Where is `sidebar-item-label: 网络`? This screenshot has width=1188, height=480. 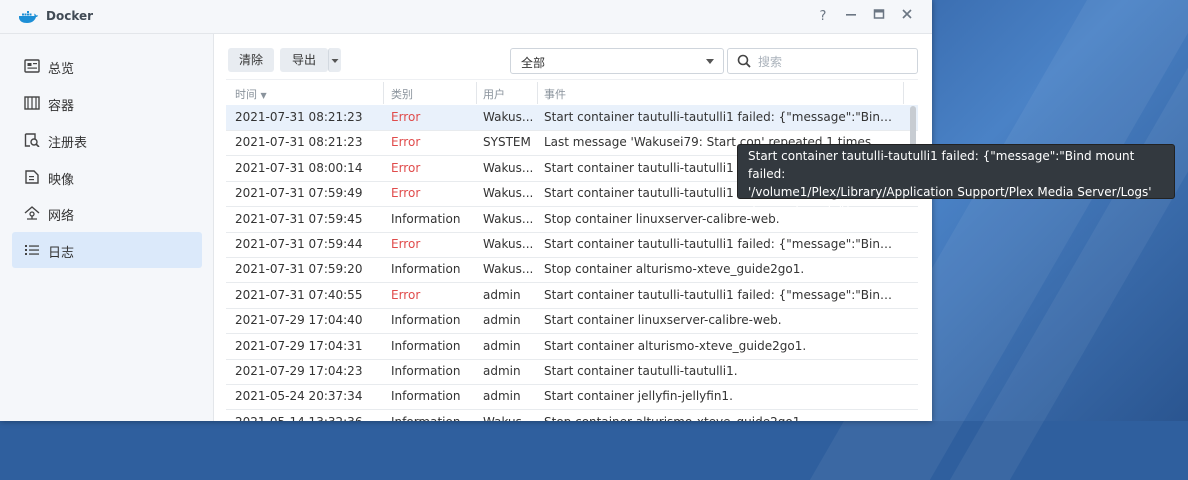
sidebar-item-label: 网络 is located at coordinates (61, 216).